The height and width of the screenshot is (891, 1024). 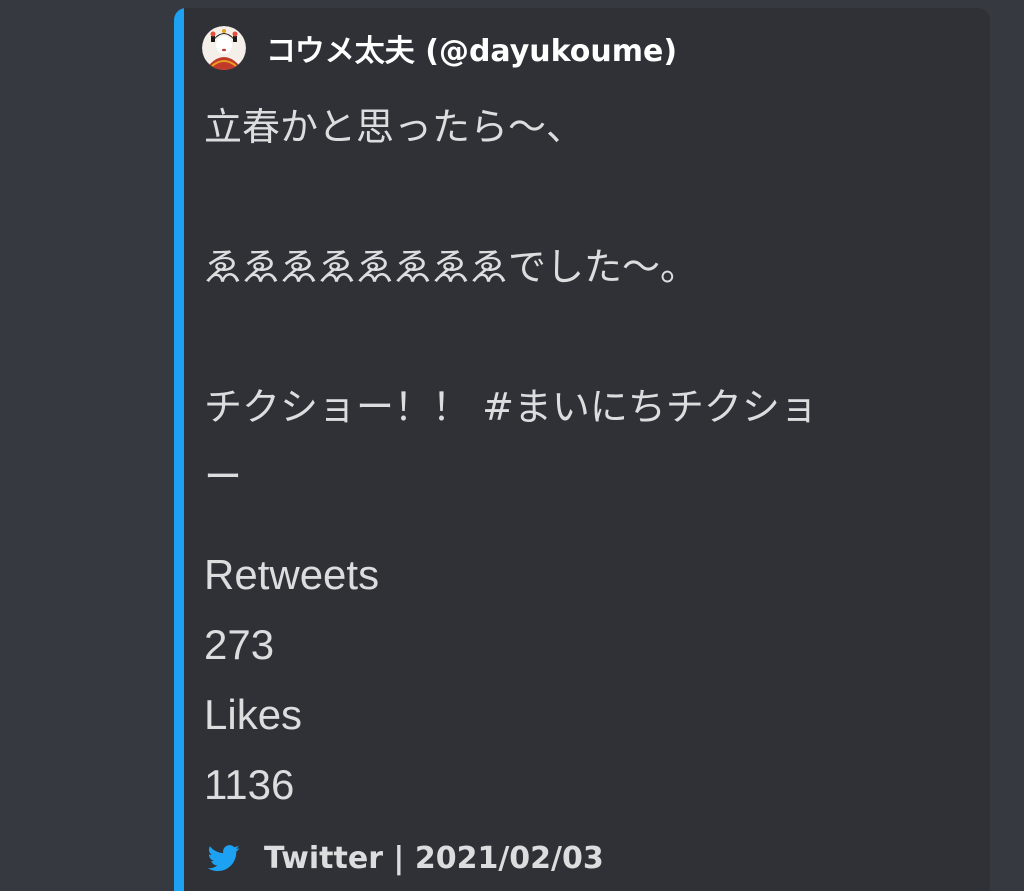 I want to click on avatar, so click(x=224, y=48).